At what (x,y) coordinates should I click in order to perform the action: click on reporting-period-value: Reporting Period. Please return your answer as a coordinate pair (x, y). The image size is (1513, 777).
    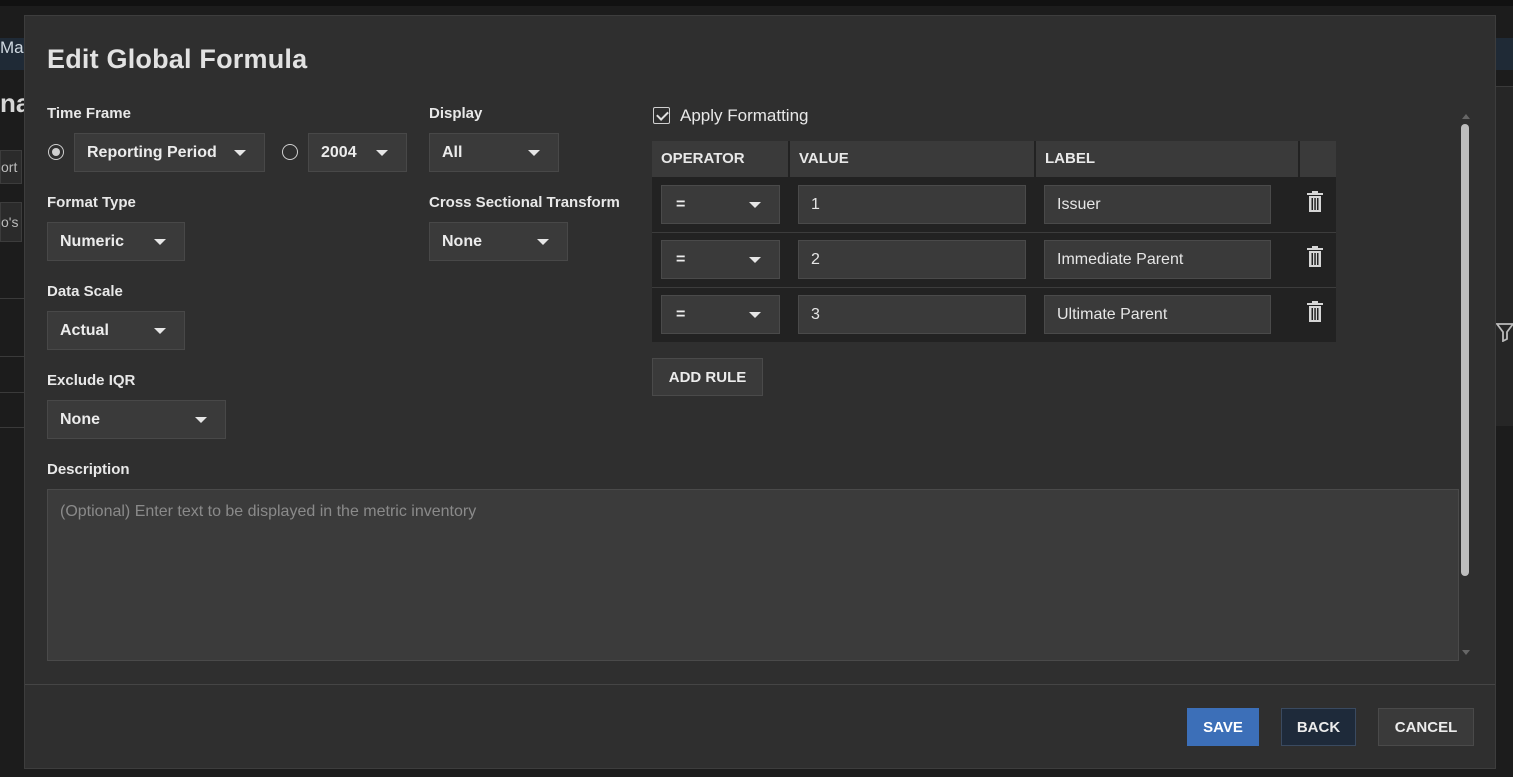
    Looking at the image, I should click on (152, 152).